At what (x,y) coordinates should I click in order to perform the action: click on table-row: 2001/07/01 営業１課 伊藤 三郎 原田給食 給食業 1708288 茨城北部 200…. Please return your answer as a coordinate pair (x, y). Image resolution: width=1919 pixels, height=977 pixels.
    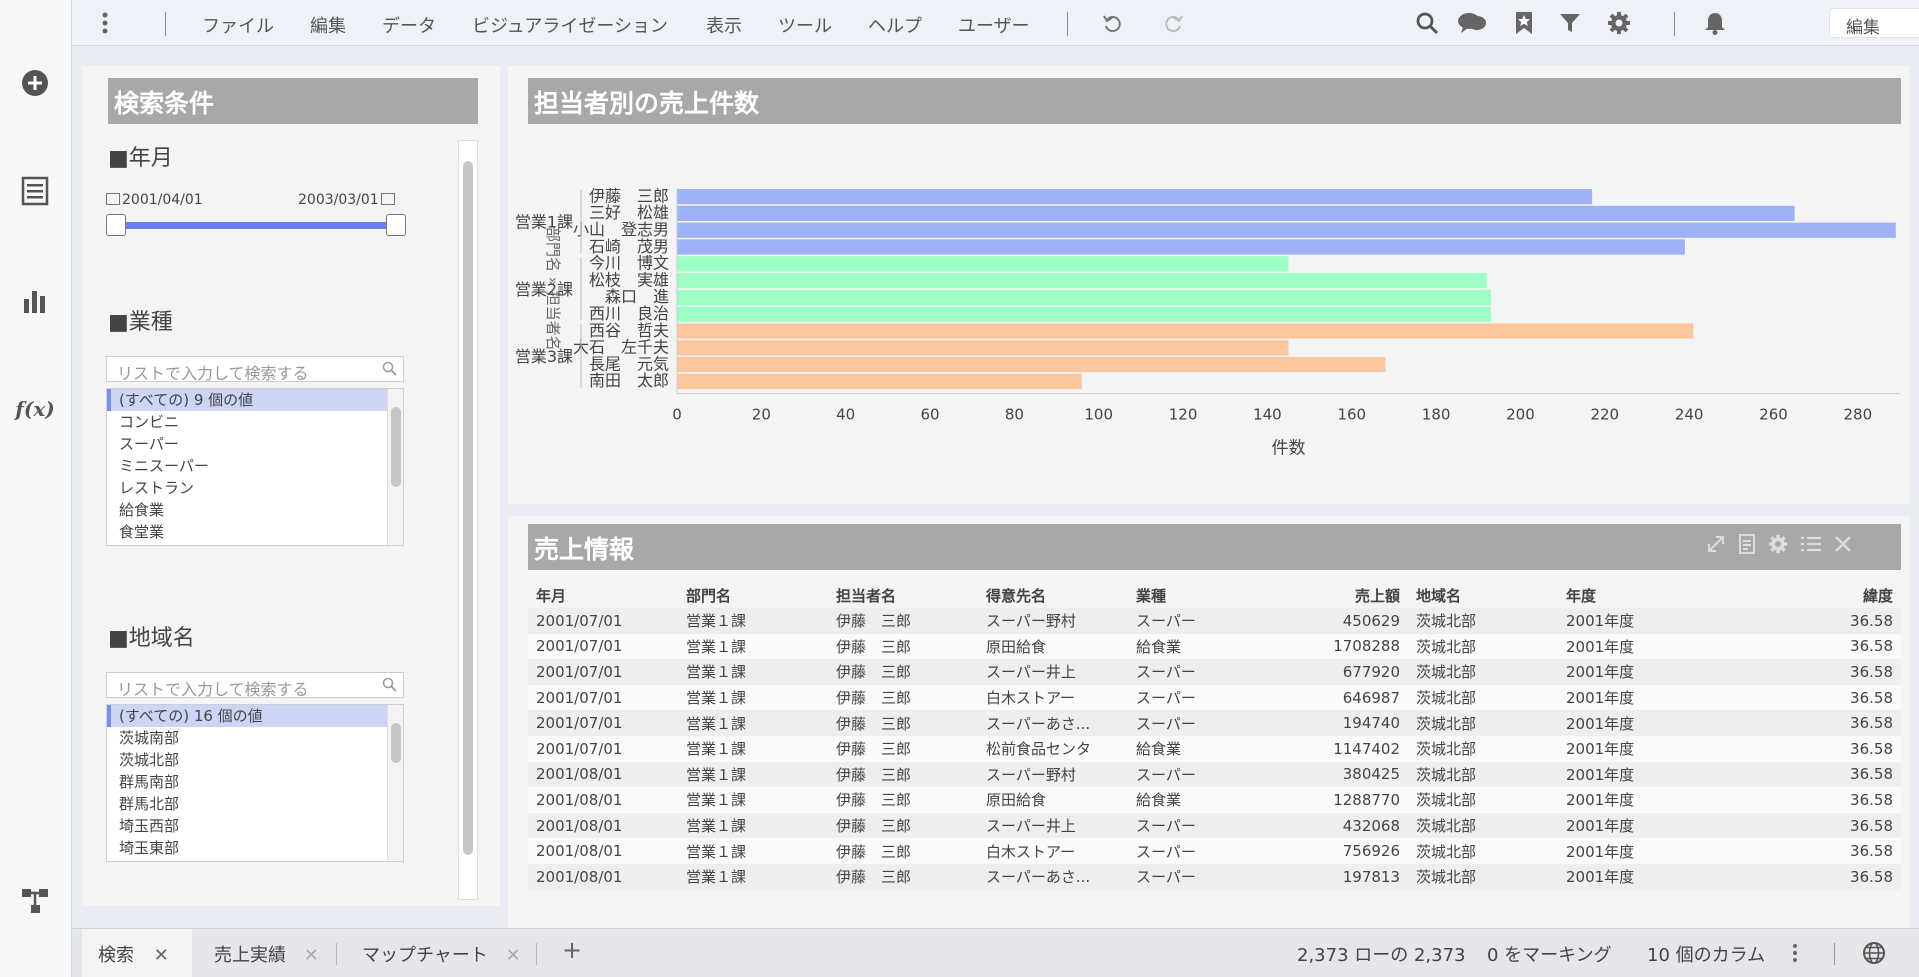
    Looking at the image, I should click on (1214, 646).